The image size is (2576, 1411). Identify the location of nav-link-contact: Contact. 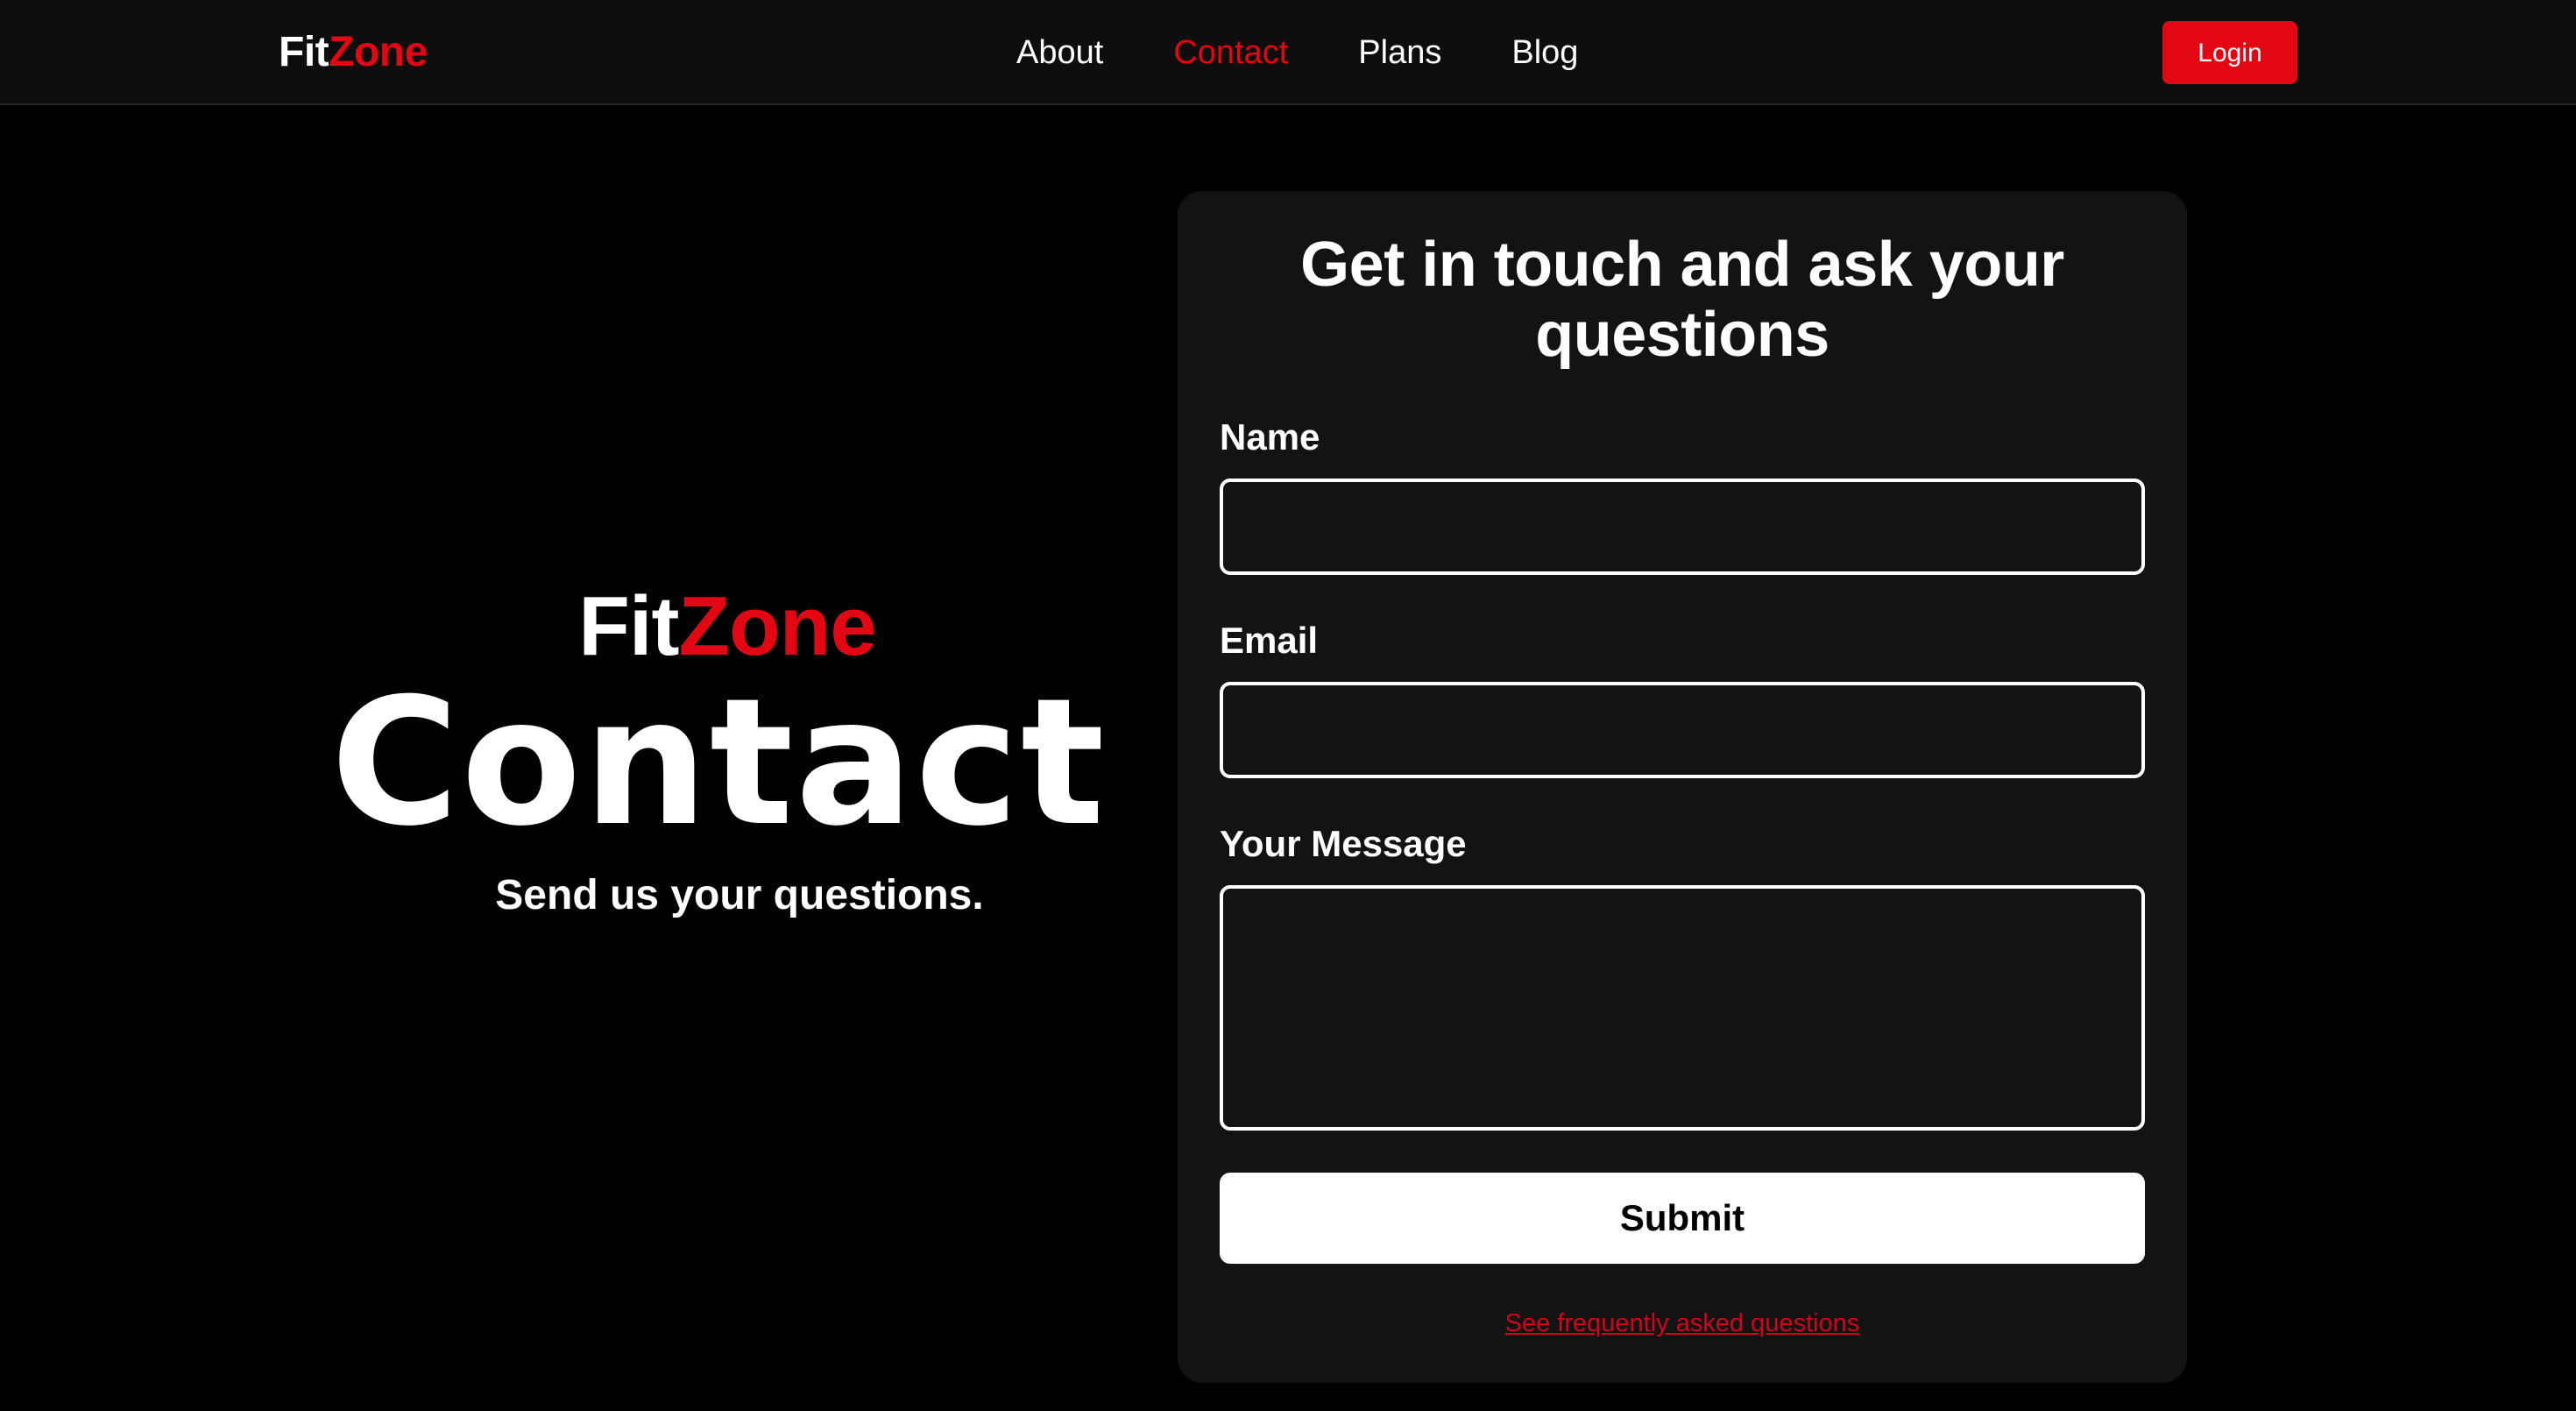
(1230, 53).